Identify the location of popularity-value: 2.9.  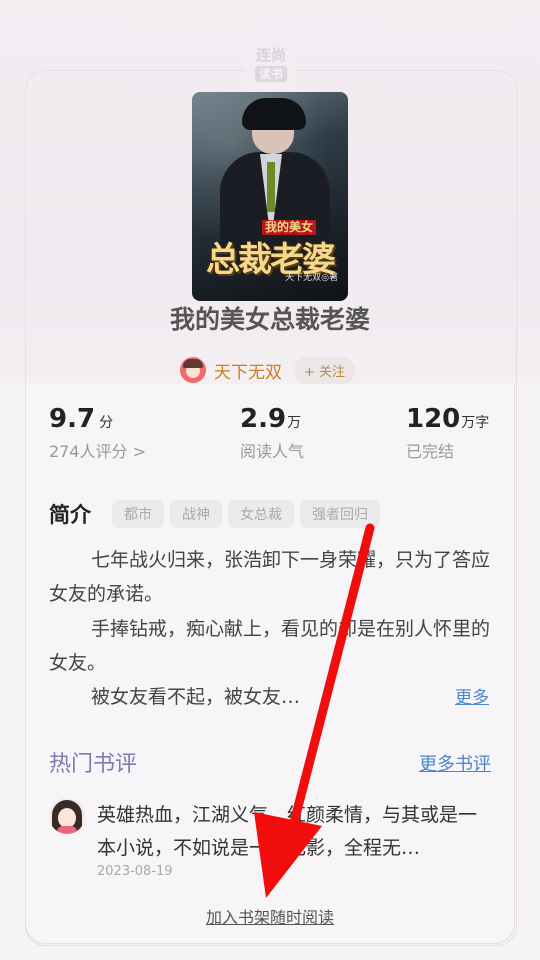
(263, 419).